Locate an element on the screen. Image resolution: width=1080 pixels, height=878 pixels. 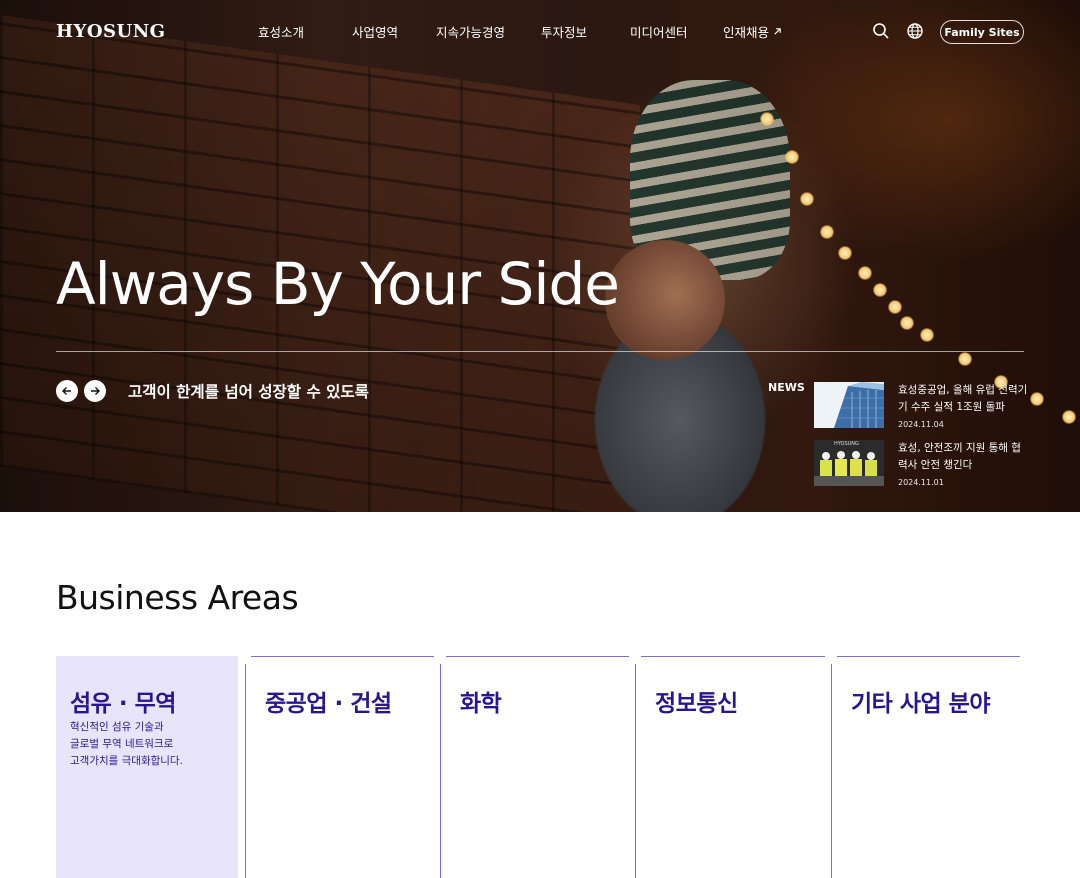
card-title: 기타 사업 분야 is located at coordinates (920, 704).